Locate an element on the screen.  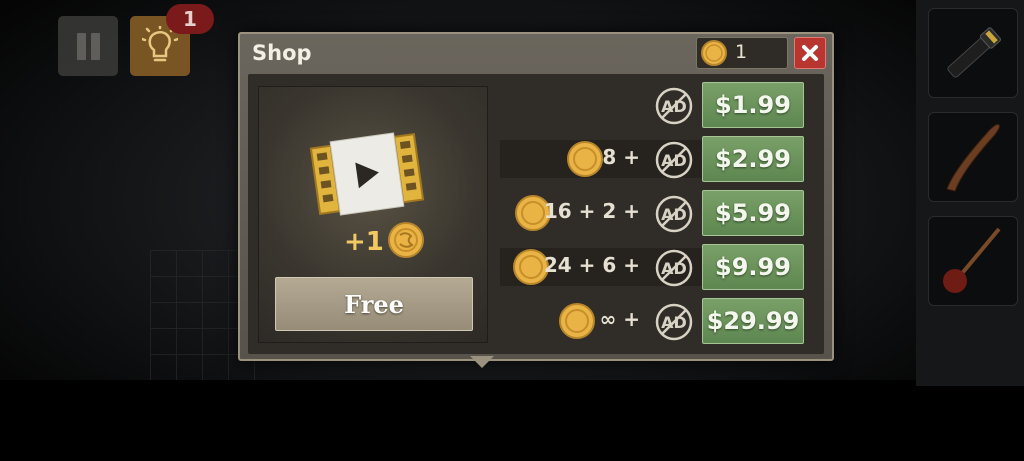
offer-row-5: ∞ + AD $29.99 is located at coordinates (658, 321).